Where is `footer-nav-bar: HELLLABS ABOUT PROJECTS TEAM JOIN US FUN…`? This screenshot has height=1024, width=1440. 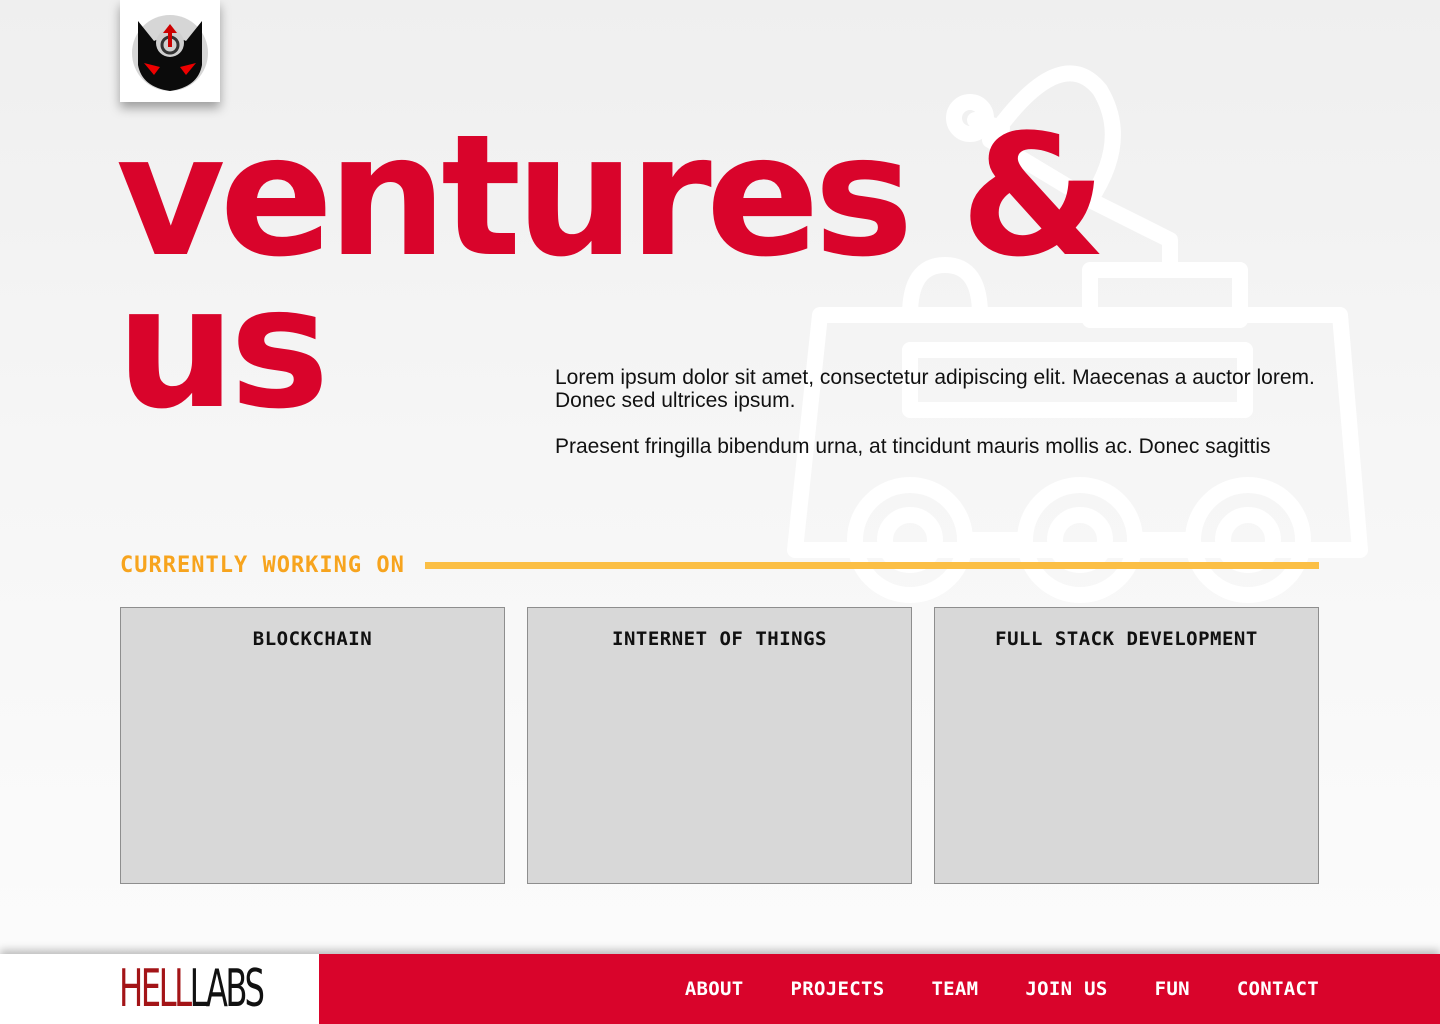
footer-nav-bar: HELLLABS ABOUT PROJECTS TEAM JOIN US FUN… is located at coordinates (720, 989).